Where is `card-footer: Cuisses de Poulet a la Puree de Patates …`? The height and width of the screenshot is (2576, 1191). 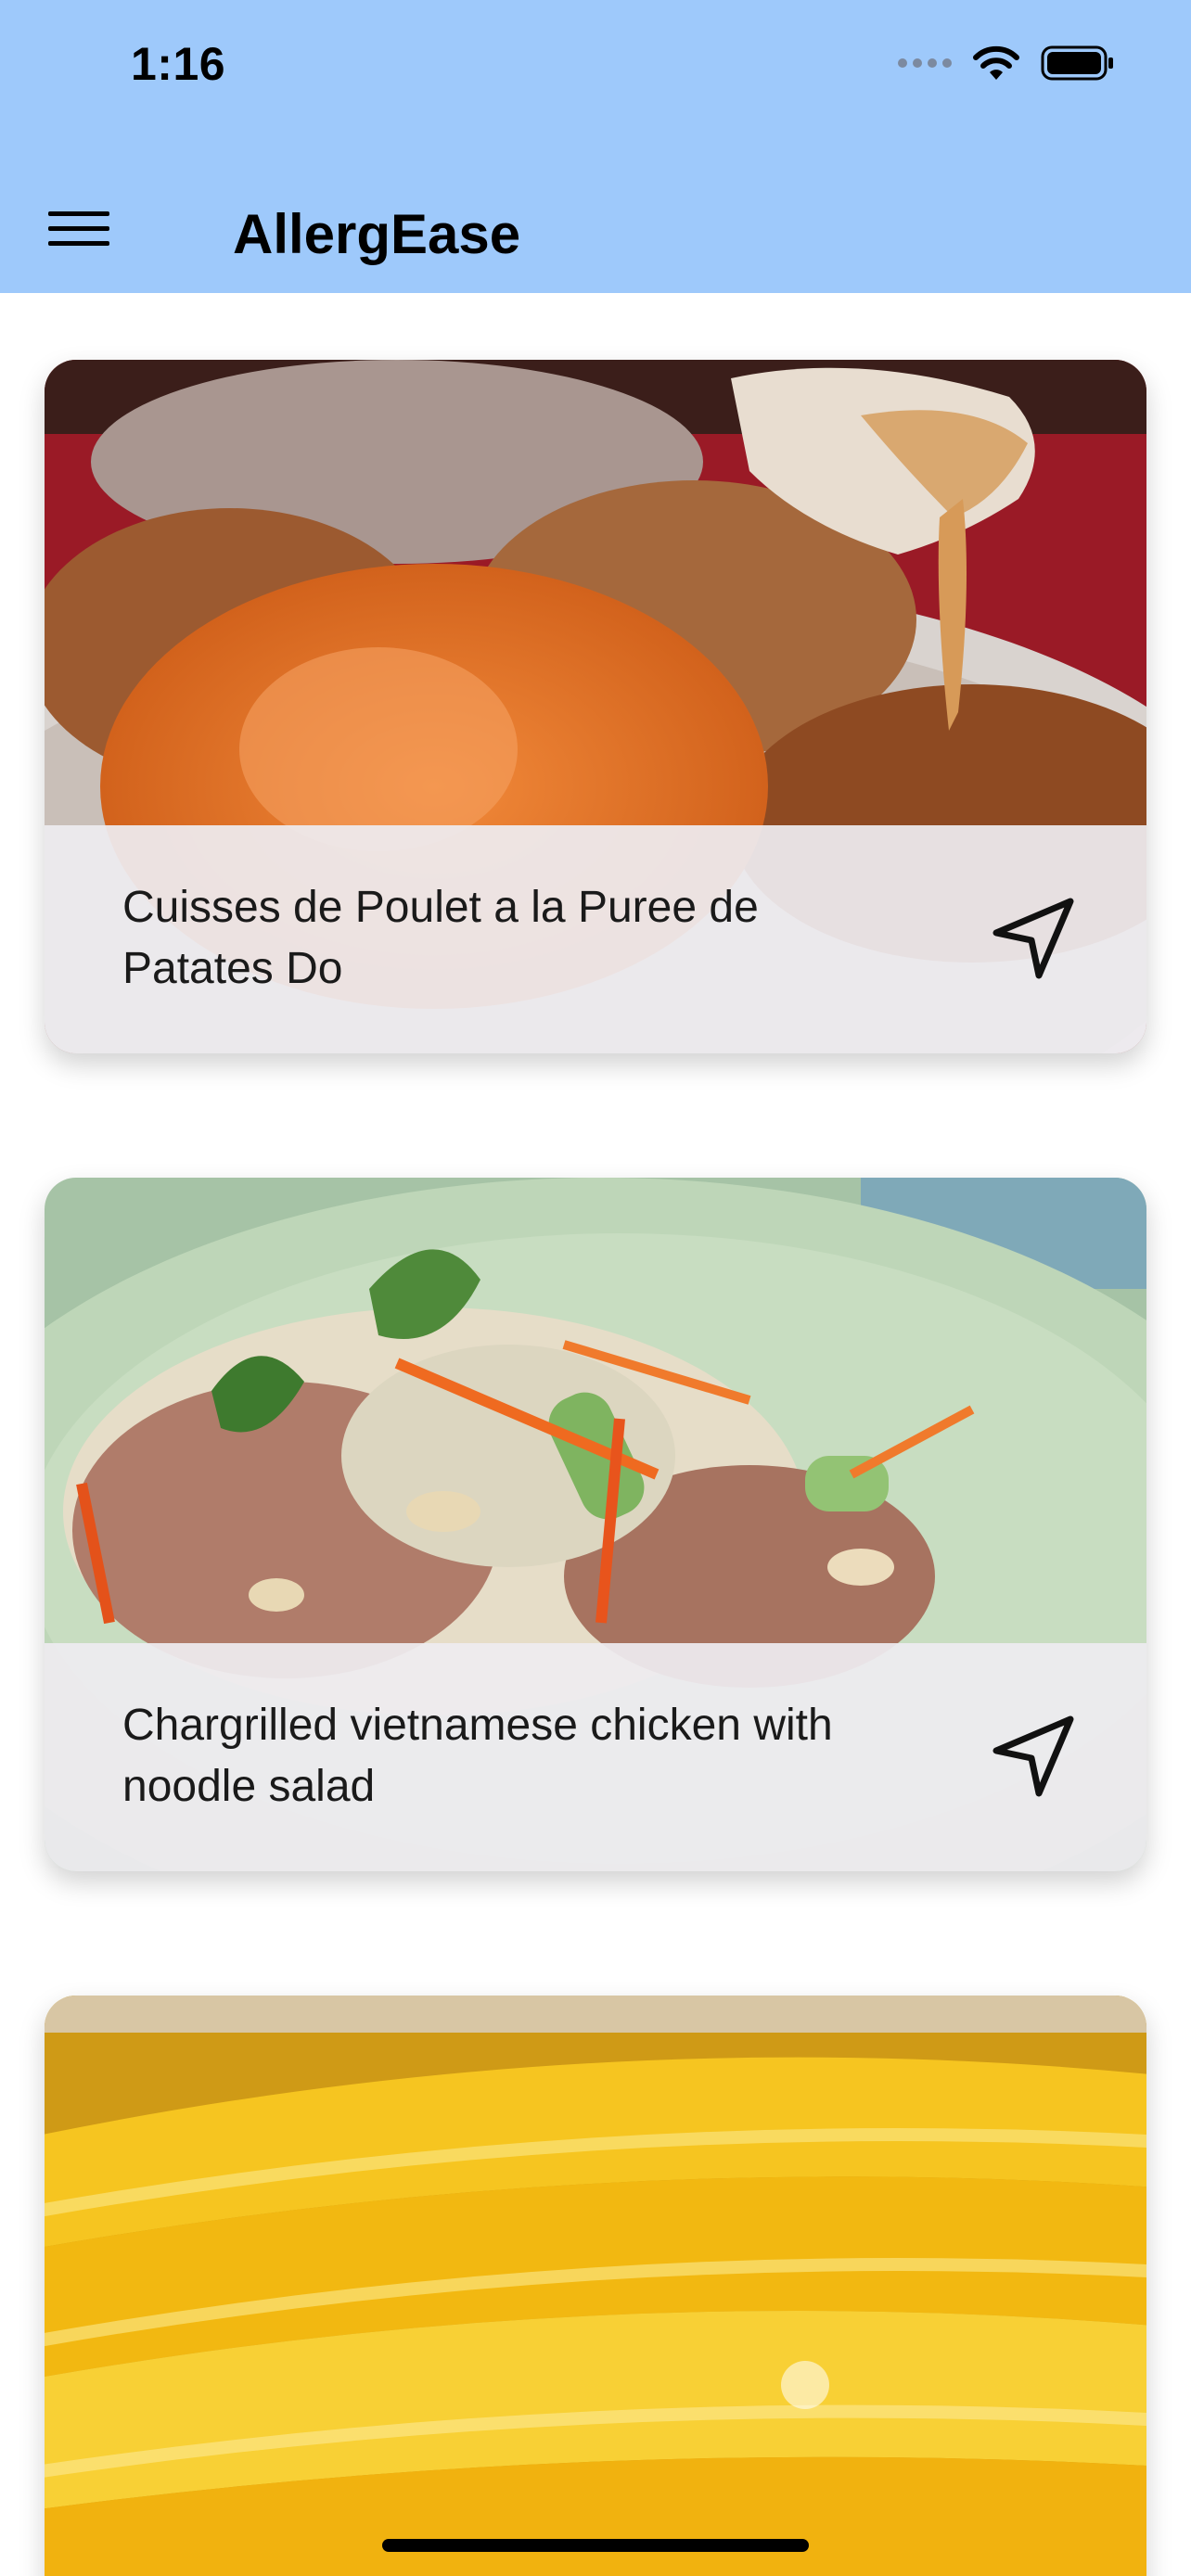
card-footer: Cuisses de Poulet a la Puree de Patates … is located at coordinates (595, 939).